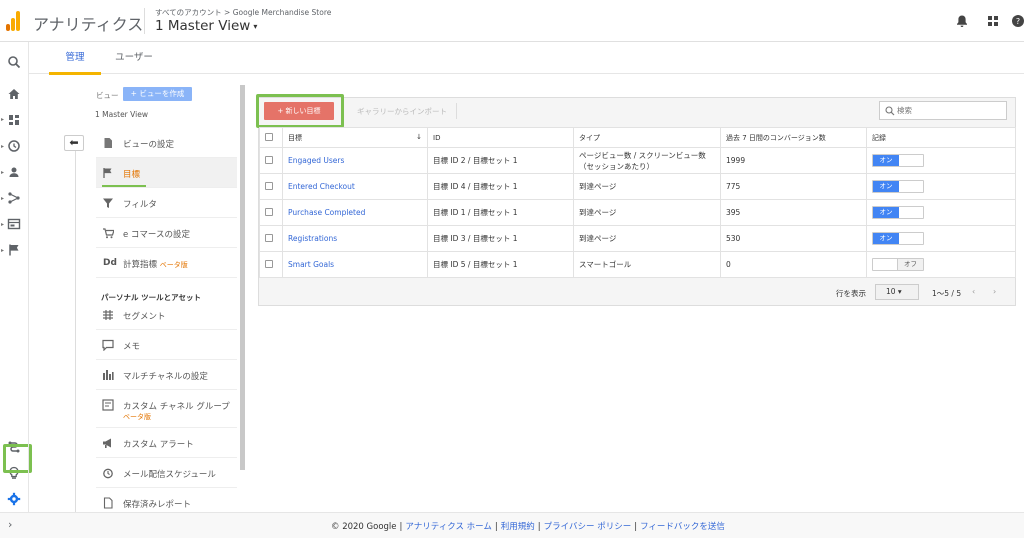 The width and height of the screenshot is (1024, 538). What do you see at coordinates (243, 12) in the screenshot?
I see `breadcrumb: すべてのアカウント > Google Merchandise Store` at bounding box center [243, 12].